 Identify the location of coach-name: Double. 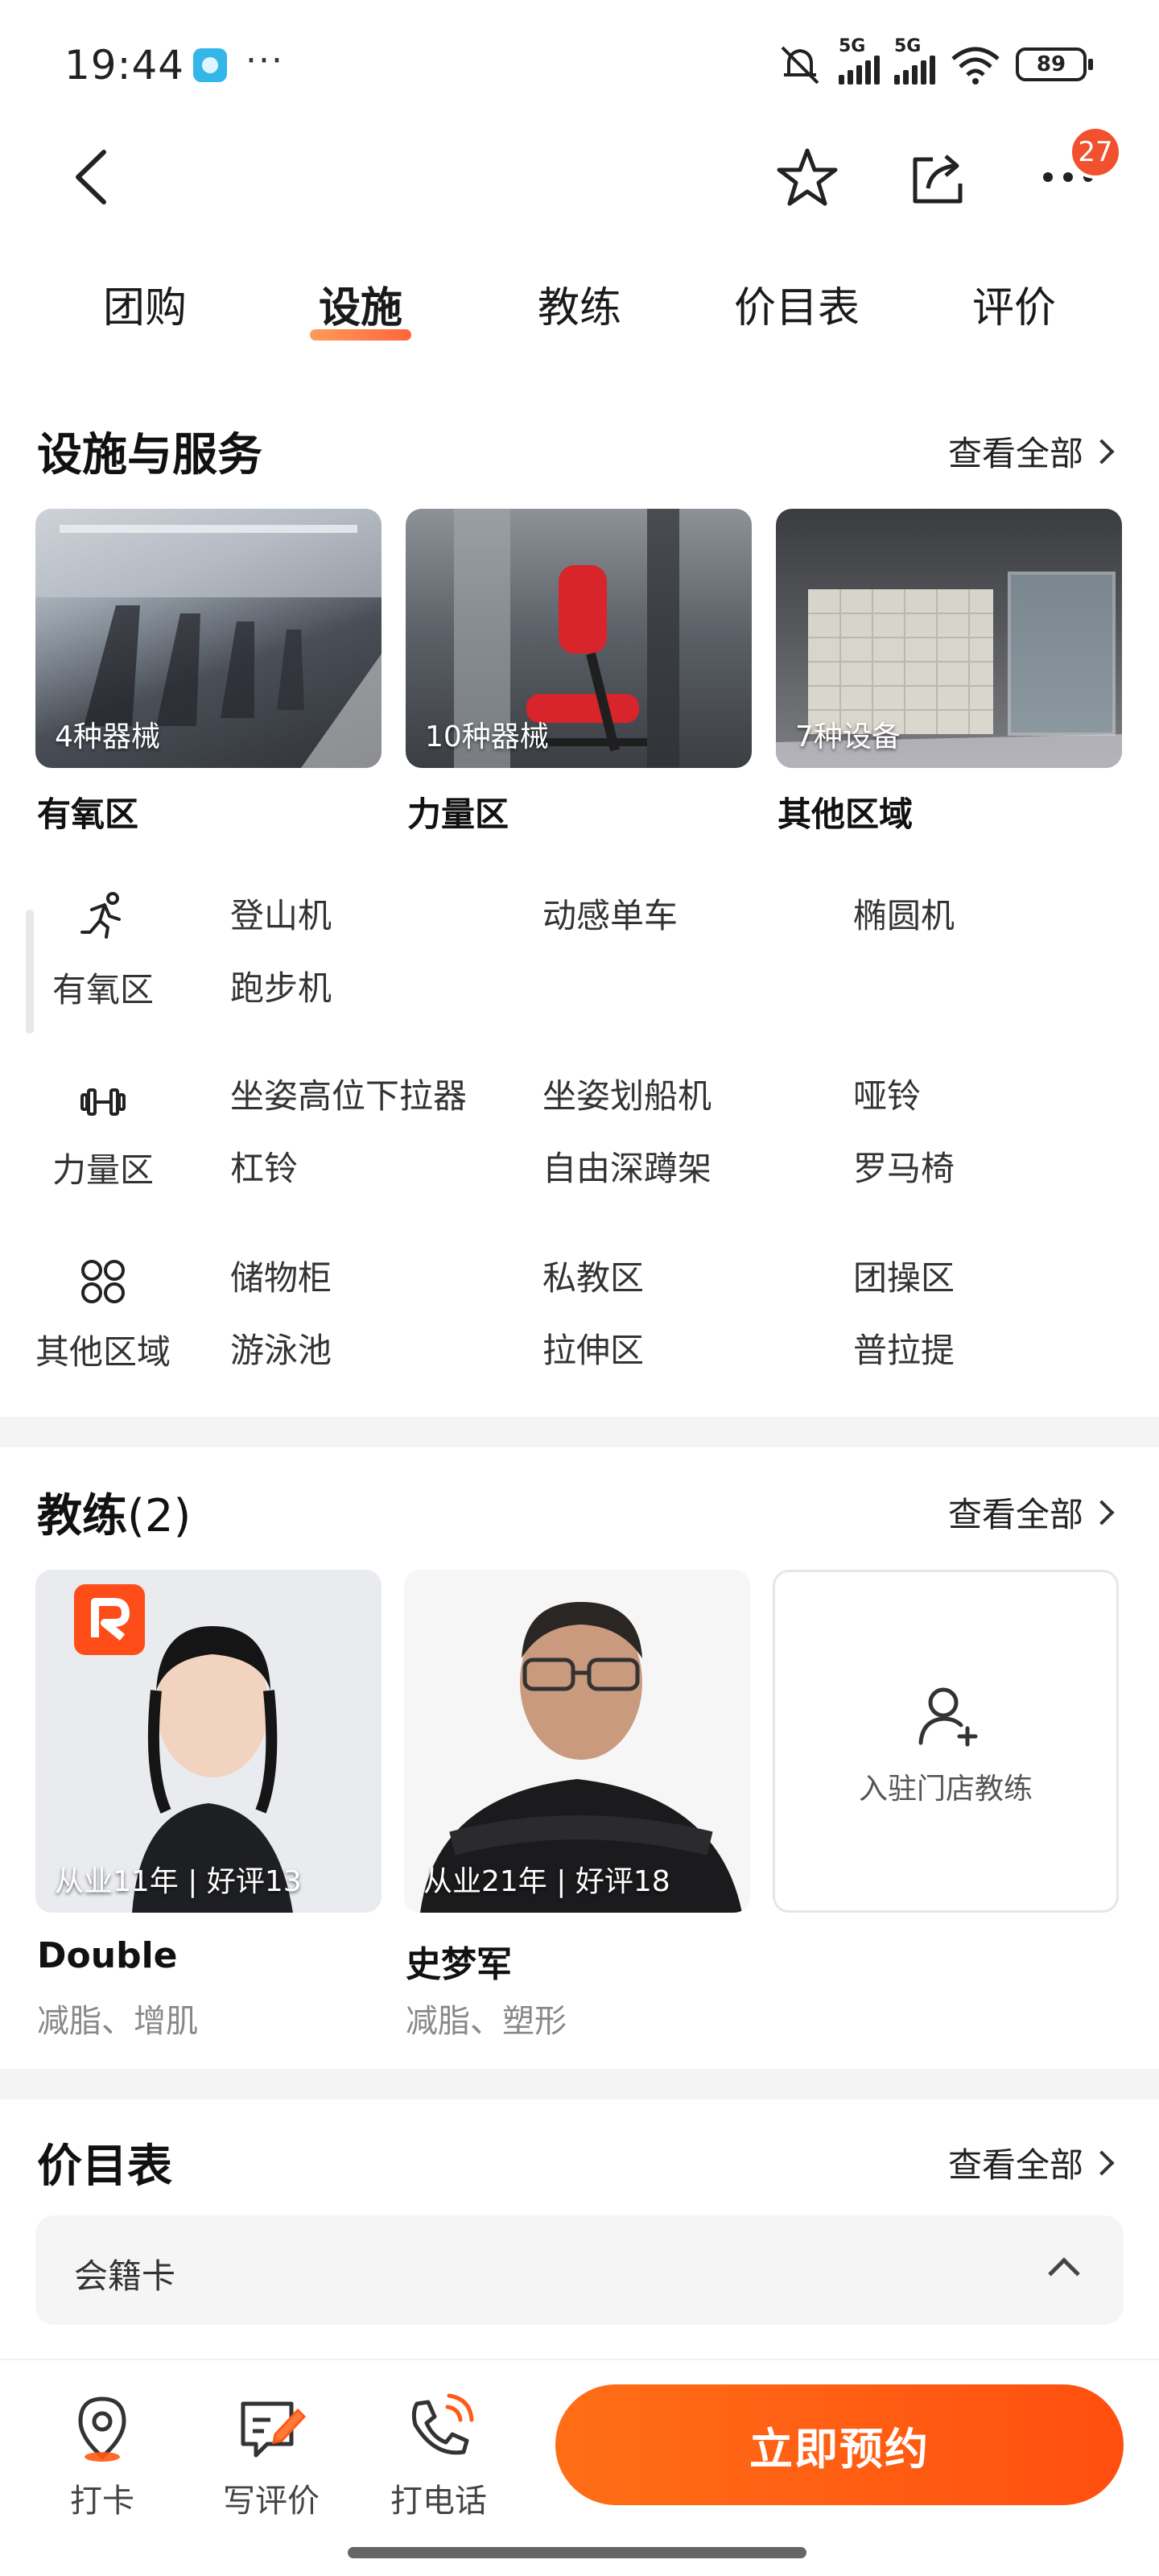
(107, 1955).